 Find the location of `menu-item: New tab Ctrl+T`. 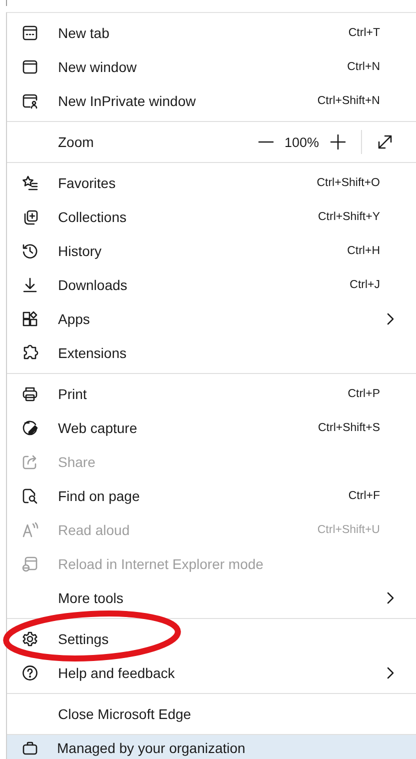

menu-item: New tab Ctrl+T is located at coordinates (211, 33).